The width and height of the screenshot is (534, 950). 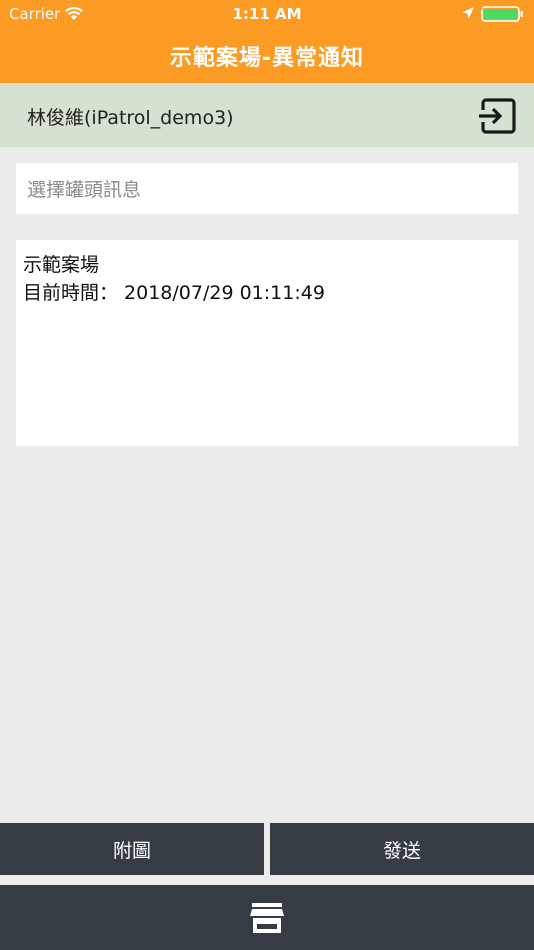 I want to click on user-bar: 林俊維(iPatrol_demo3), so click(x=267, y=115).